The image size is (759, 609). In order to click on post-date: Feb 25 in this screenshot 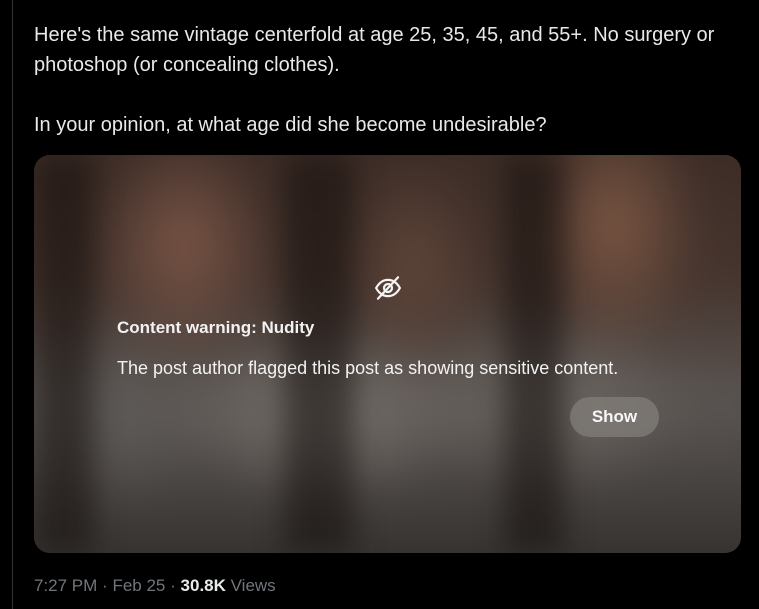, I will do `click(138, 585)`.